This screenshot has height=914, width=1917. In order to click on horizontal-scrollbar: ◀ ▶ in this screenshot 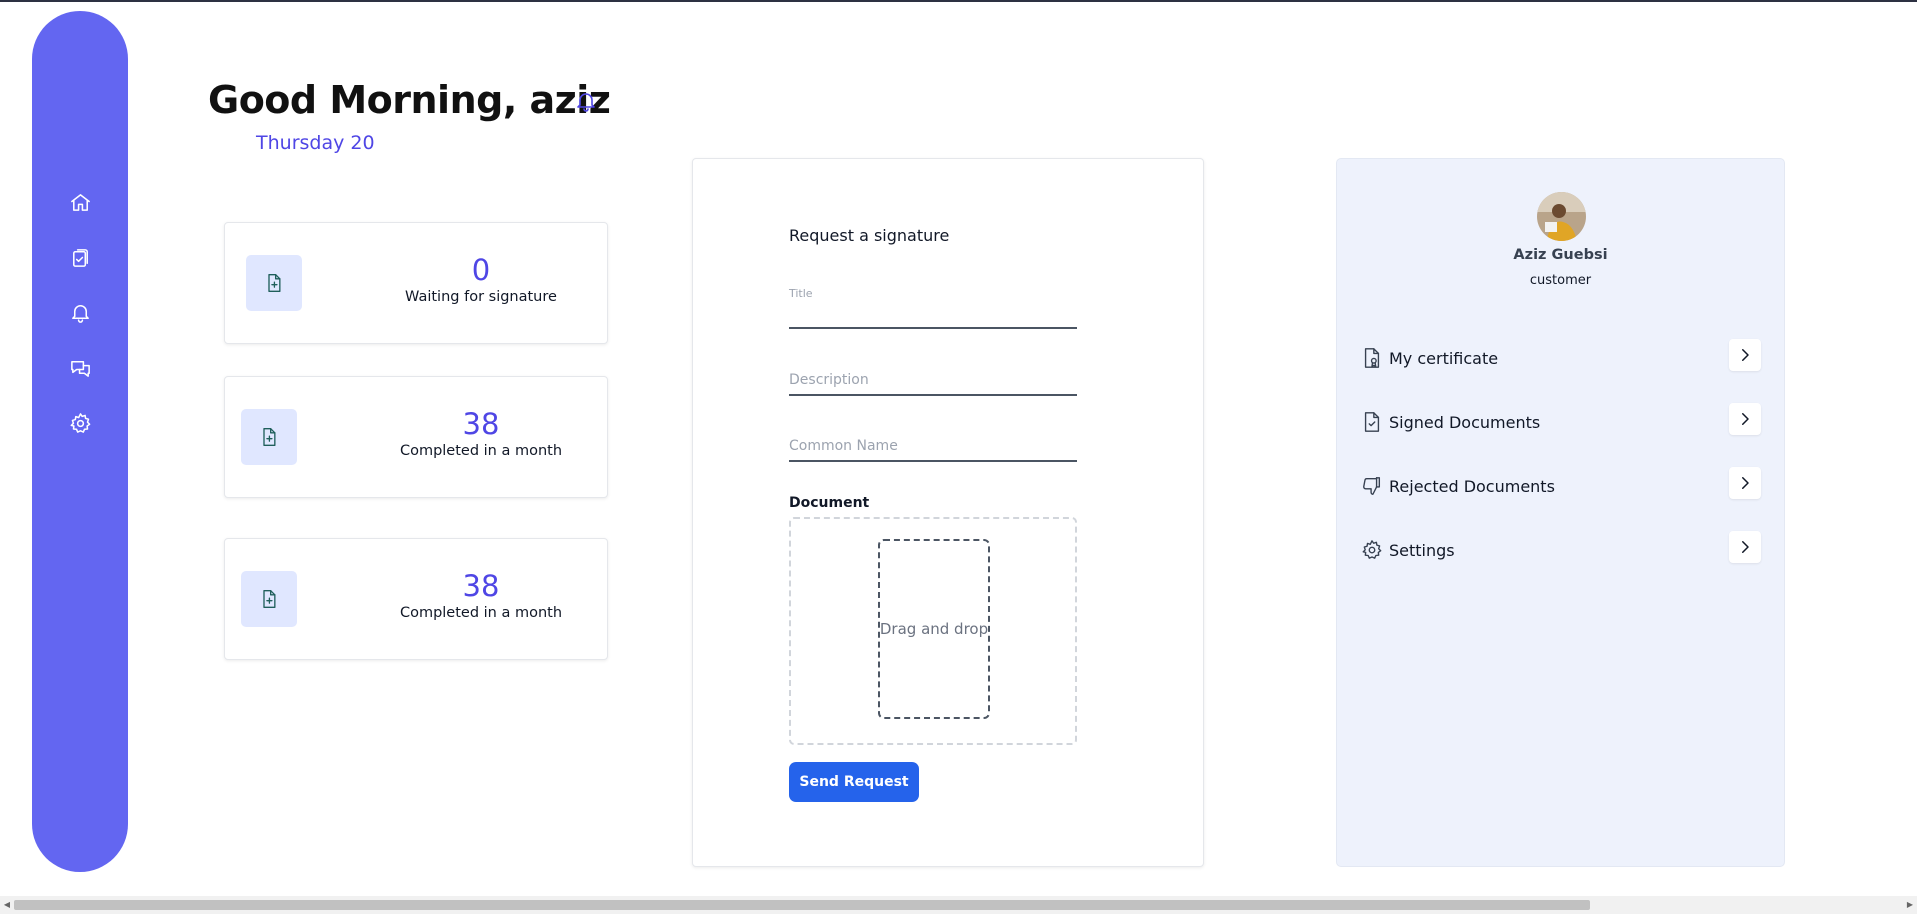, I will do `click(958, 905)`.